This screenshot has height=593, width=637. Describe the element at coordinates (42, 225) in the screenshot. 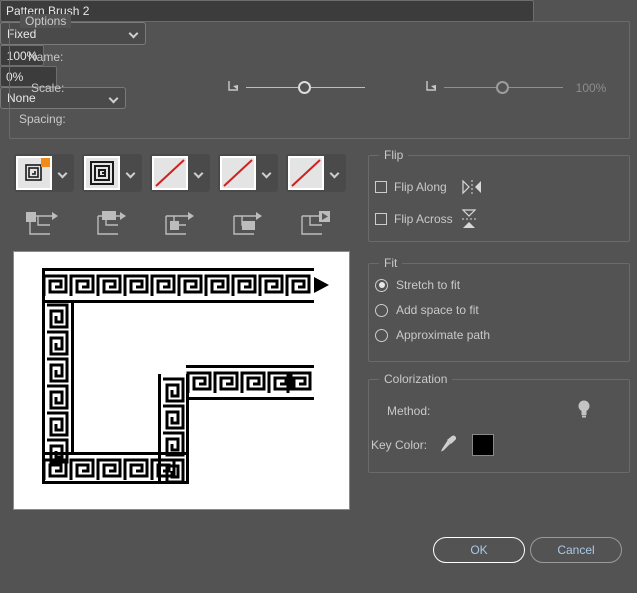

I see `outer-corner-tile-icon` at that location.